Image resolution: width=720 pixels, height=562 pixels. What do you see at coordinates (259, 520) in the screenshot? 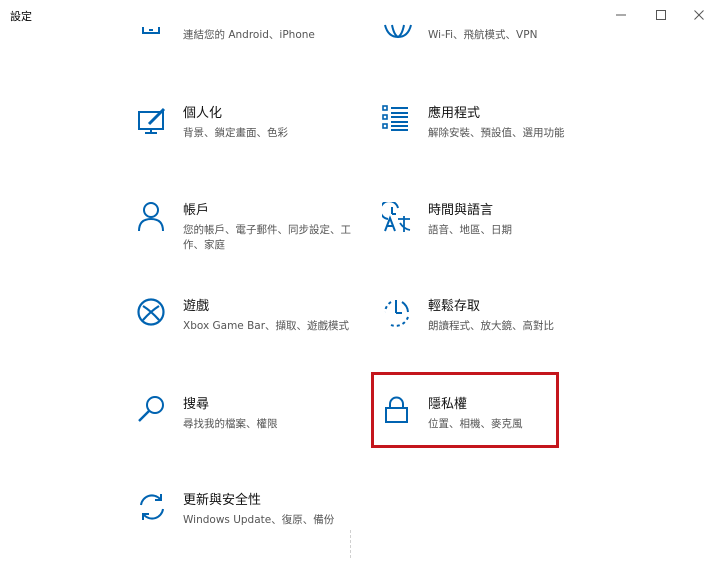
I see `tile-desc: Windows Update、復原、備份` at bounding box center [259, 520].